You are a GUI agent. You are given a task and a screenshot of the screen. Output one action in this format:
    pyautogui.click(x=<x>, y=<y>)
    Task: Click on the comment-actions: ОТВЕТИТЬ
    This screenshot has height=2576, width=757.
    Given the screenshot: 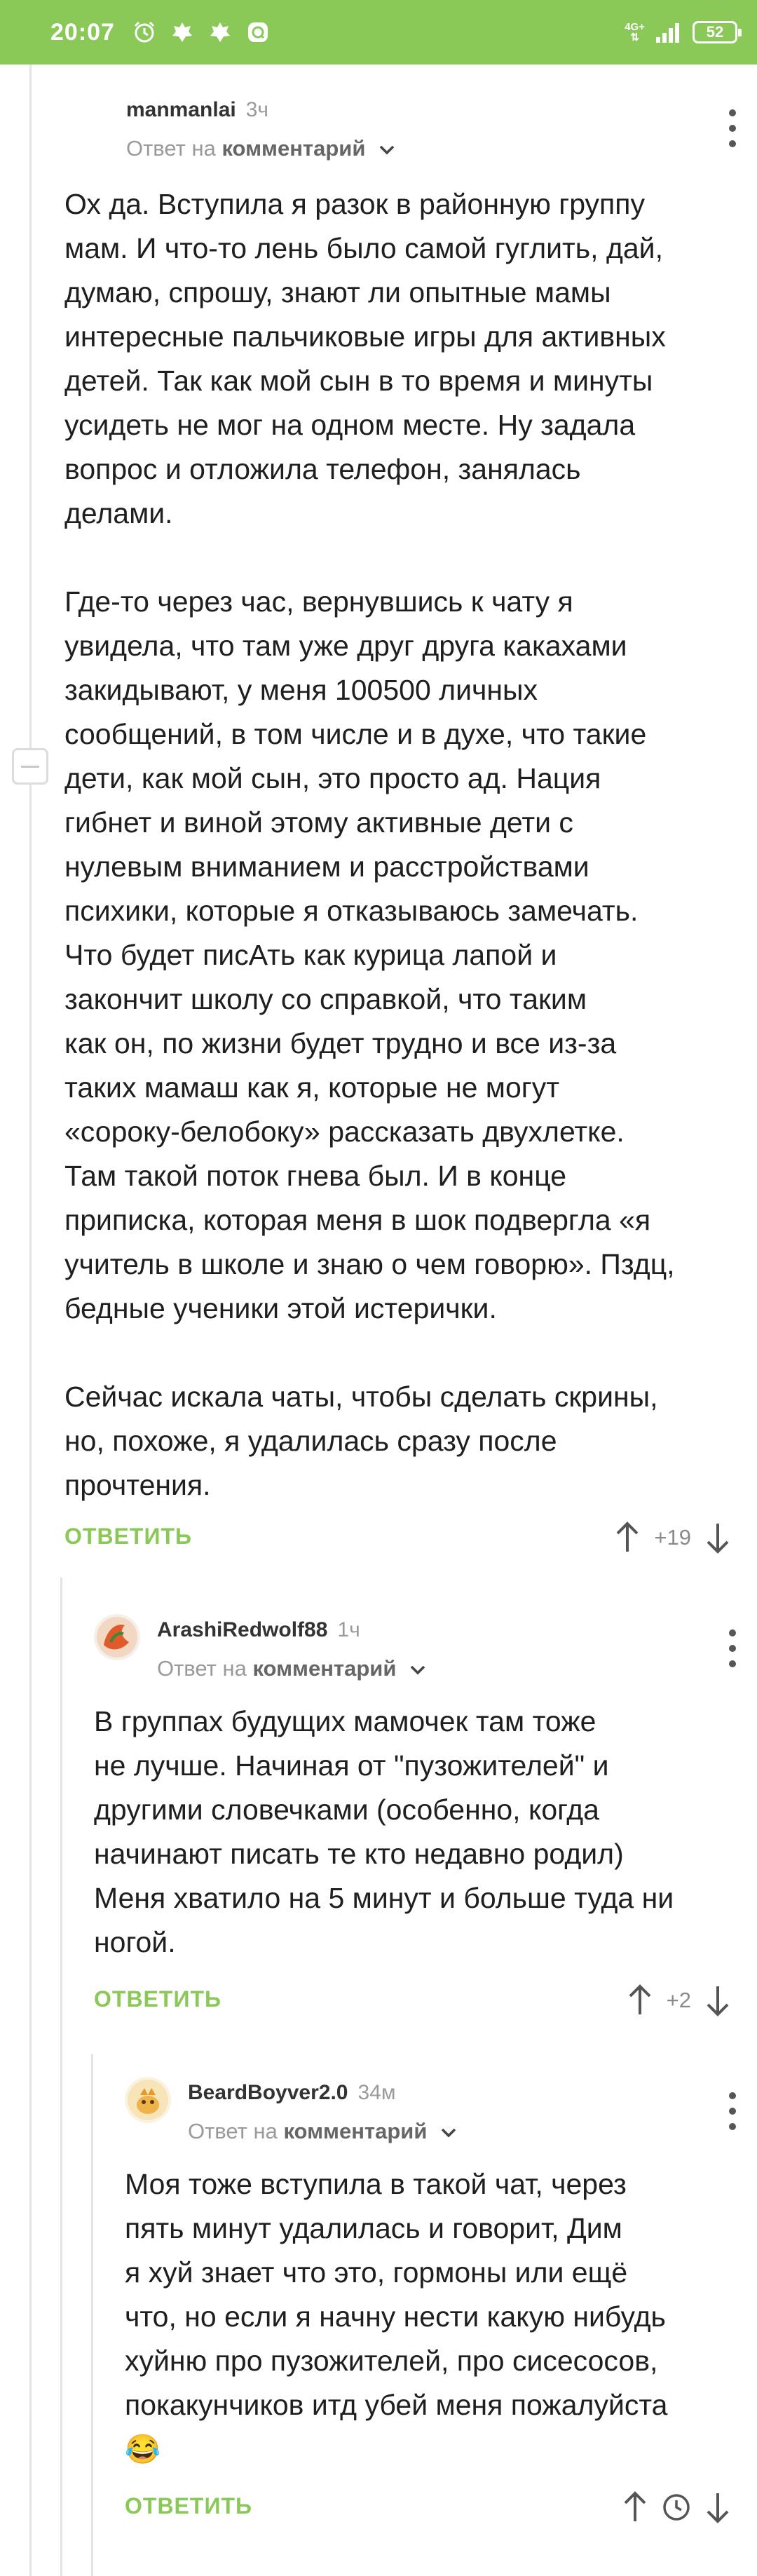 What is the action you would take?
    pyautogui.click(x=428, y=2507)
    